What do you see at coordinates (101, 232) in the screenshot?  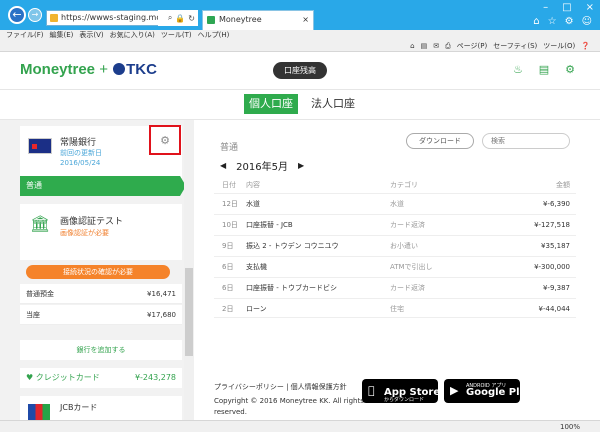 I see `auth-bank-card: 🏛 画像認証テスト 画像認証が必要` at bounding box center [101, 232].